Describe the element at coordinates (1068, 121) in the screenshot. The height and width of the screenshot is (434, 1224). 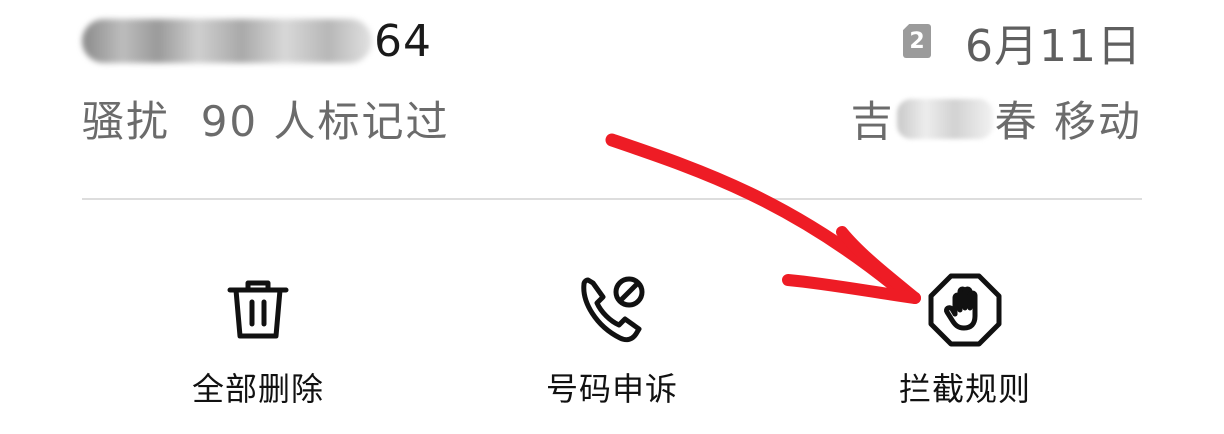
I see `location-suffix: 春 移动` at that location.